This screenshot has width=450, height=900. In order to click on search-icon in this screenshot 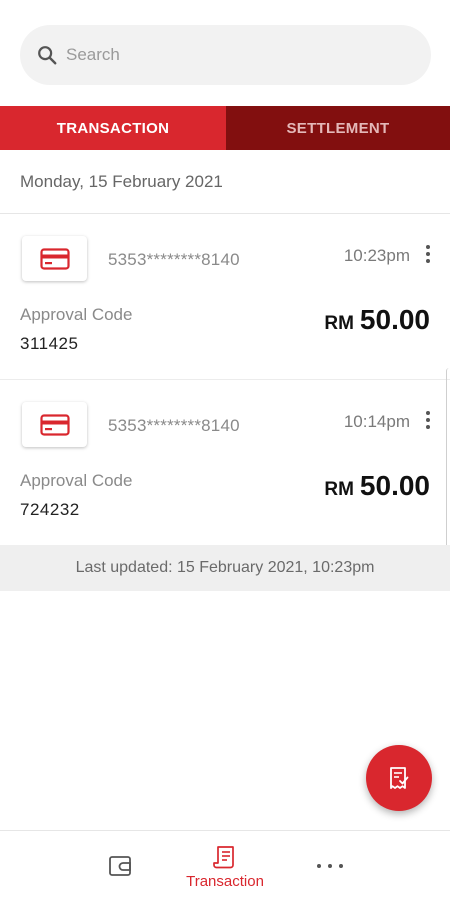, I will do `click(47, 55)`.